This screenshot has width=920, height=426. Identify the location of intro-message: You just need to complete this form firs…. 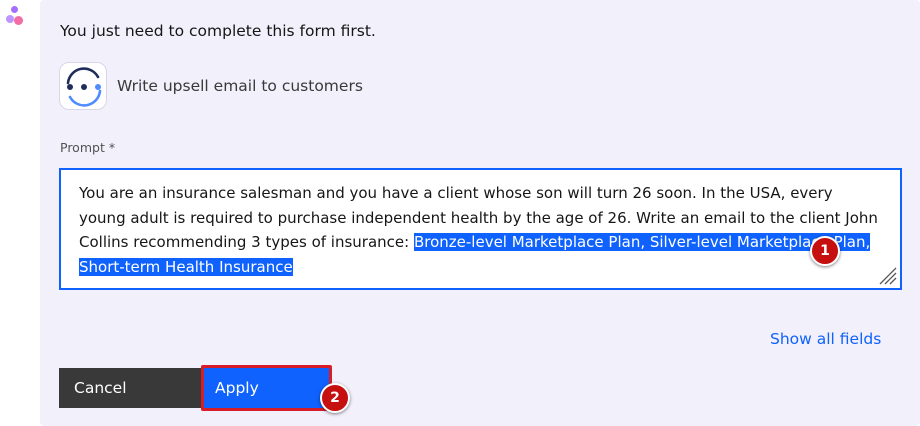
(218, 31).